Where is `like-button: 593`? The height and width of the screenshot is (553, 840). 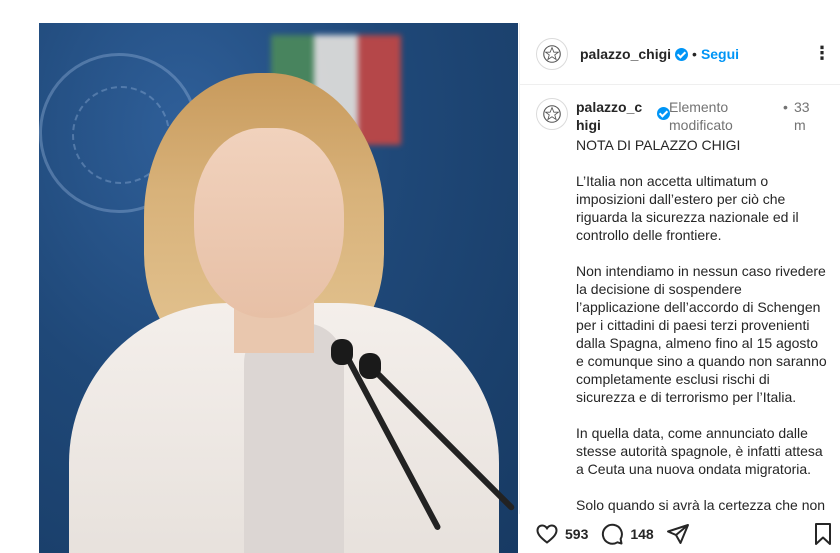
like-button: 593 is located at coordinates (561, 534).